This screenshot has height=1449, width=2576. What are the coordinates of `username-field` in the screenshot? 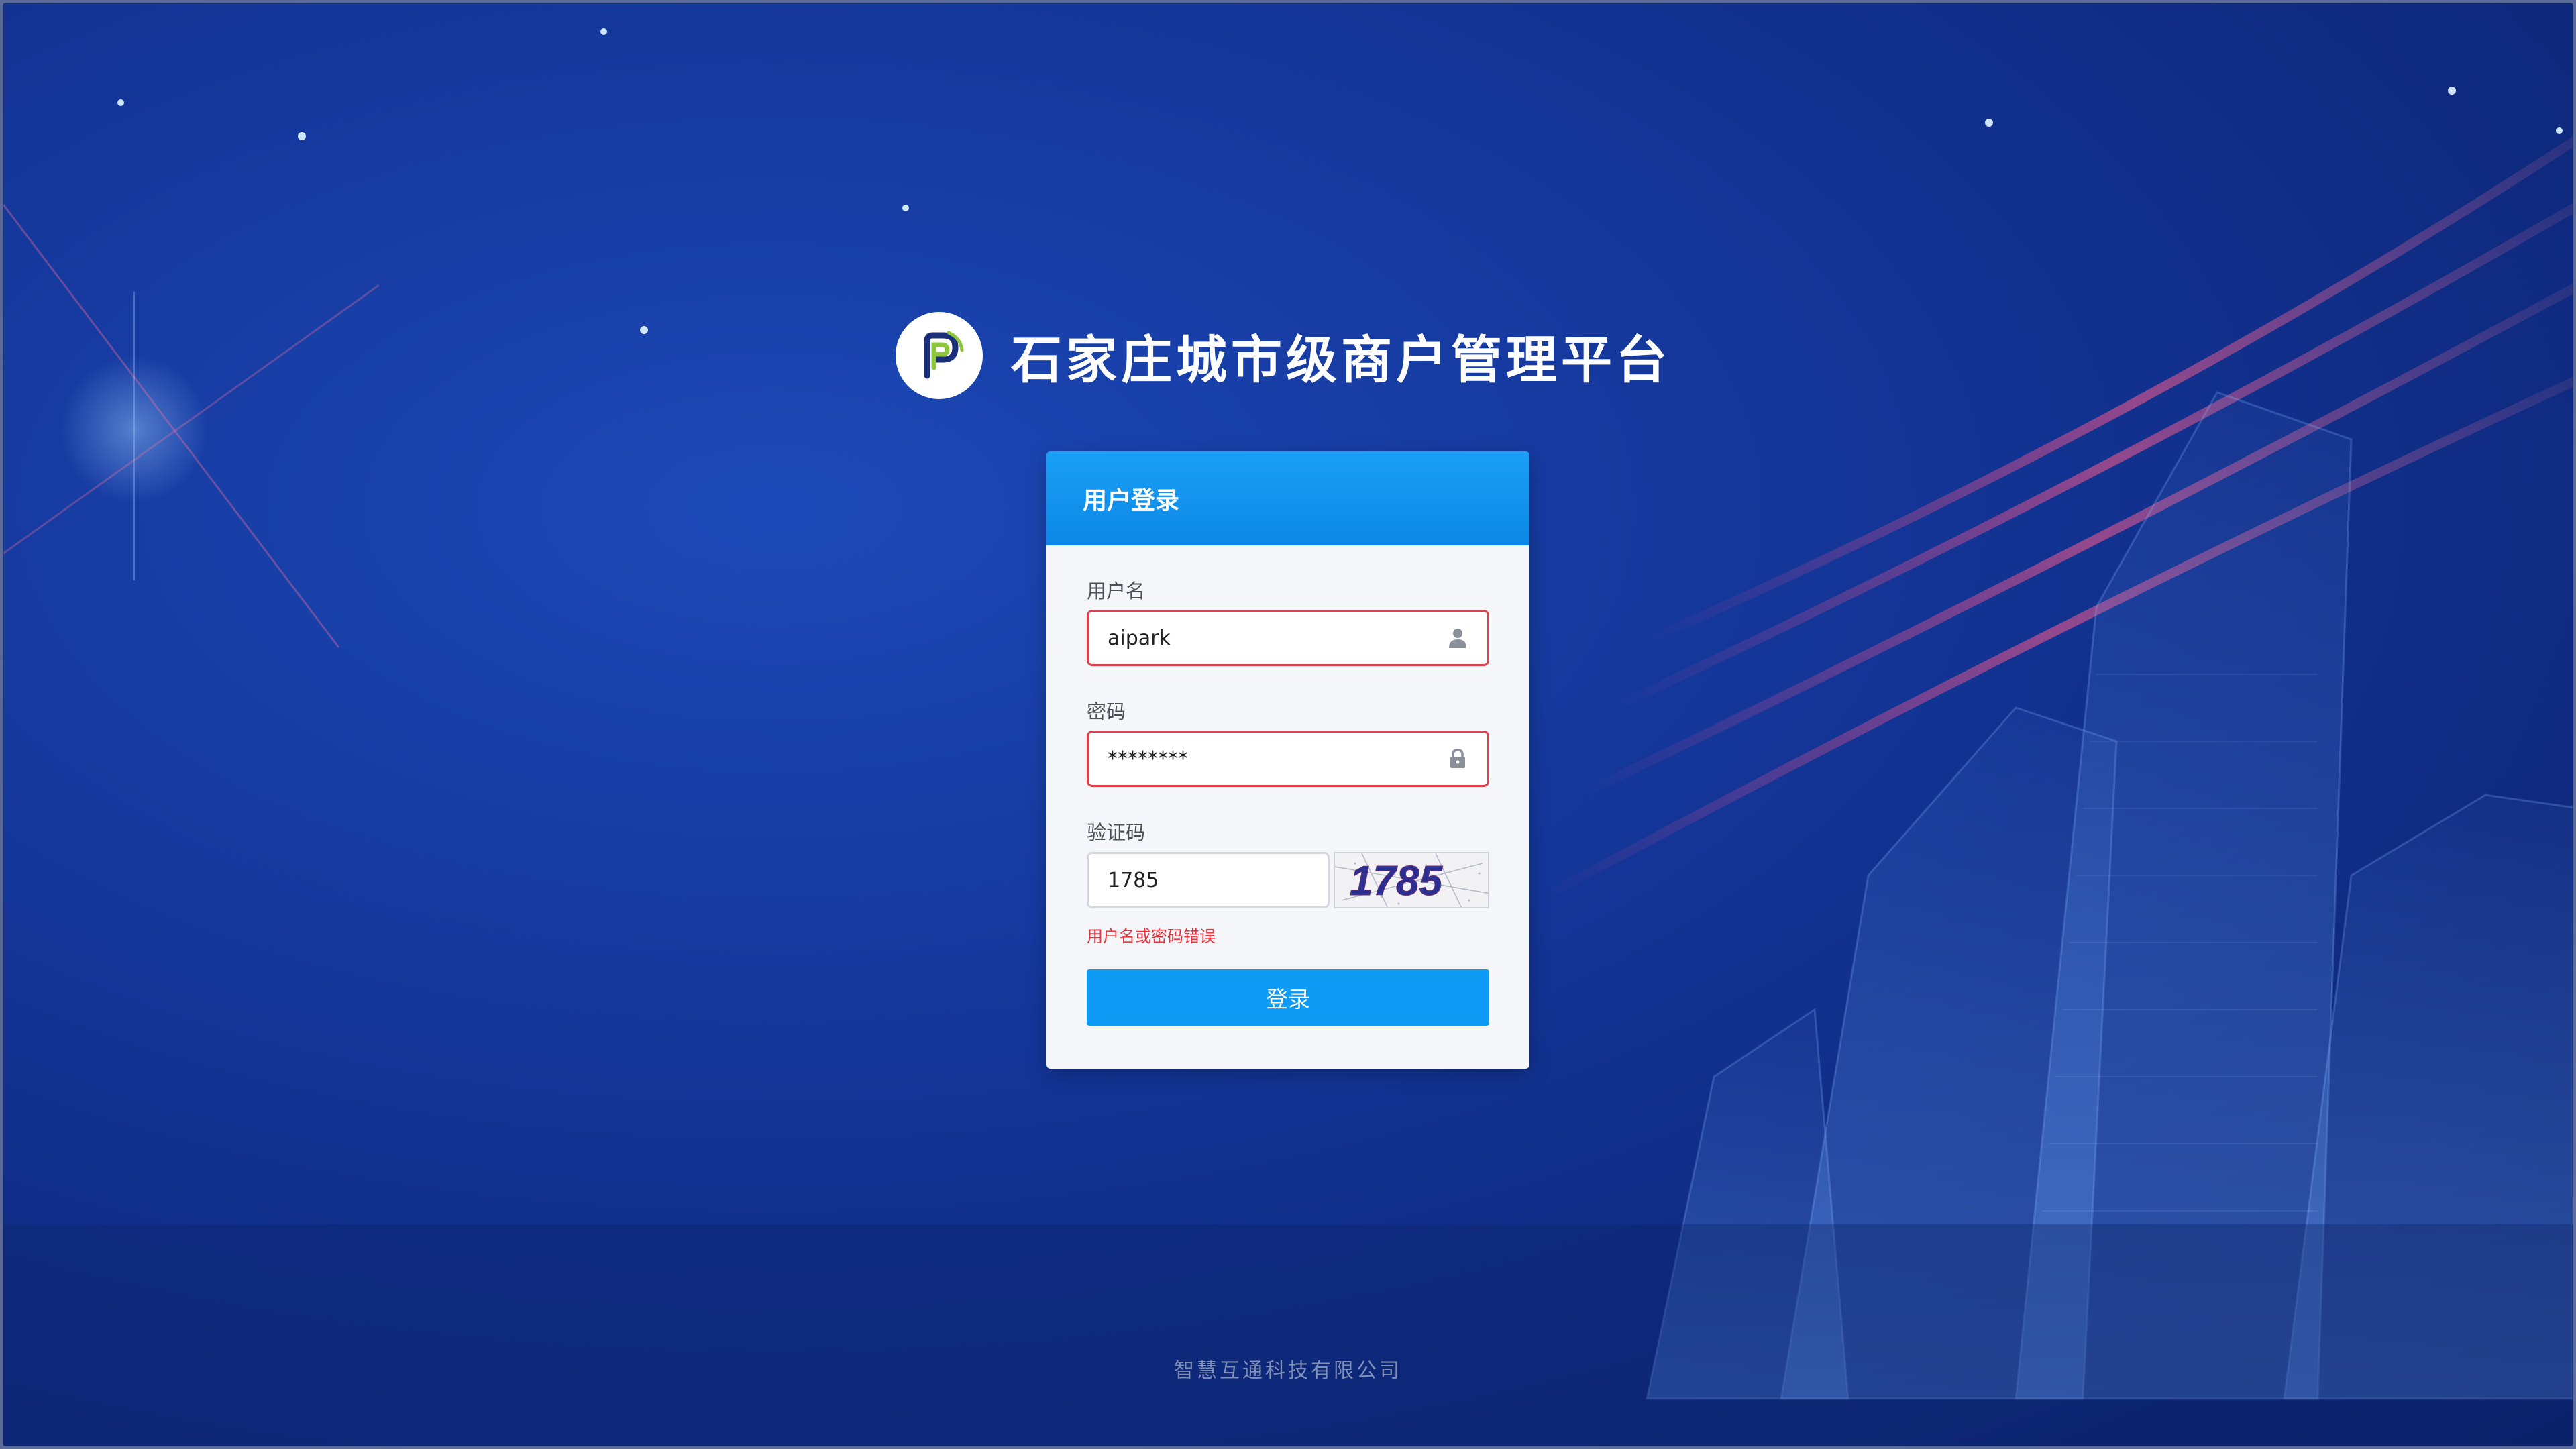 It's located at (1288, 638).